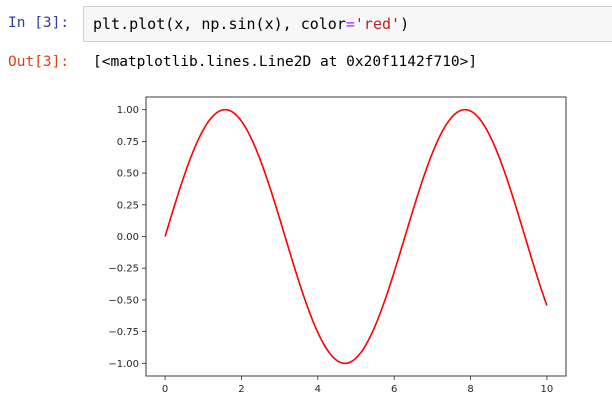 The height and width of the screenshot is (414, 612). I want to click on x-tick-label: 0, so click(165, 389).